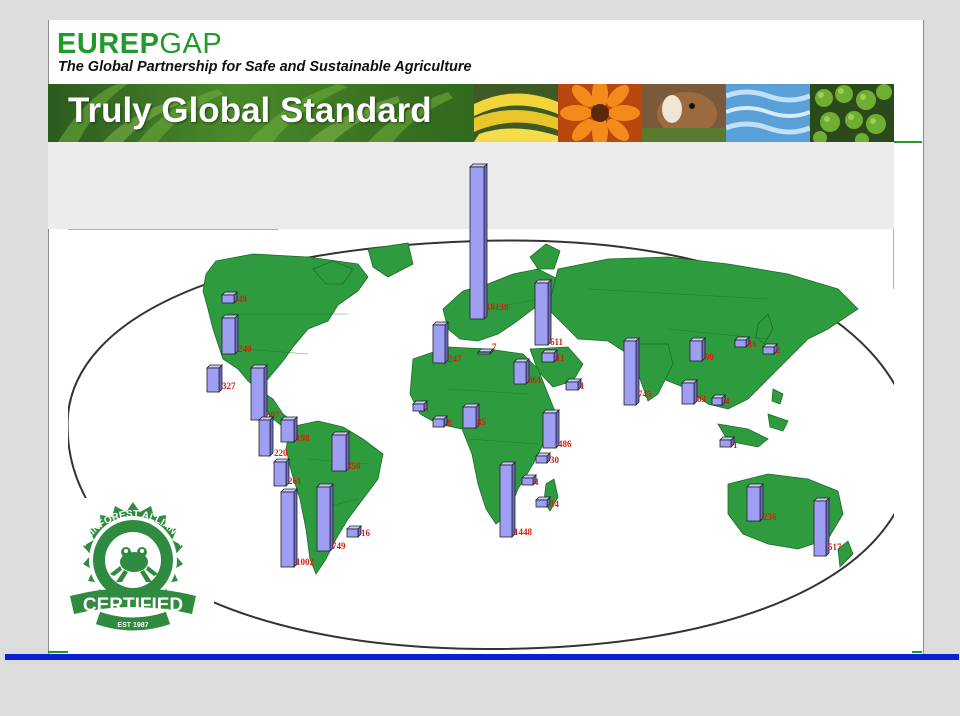 This screenshot has height=716, width=960. Describe the element at coordinates (908, 142) in the screenshot. I see `green-rule` at that location.